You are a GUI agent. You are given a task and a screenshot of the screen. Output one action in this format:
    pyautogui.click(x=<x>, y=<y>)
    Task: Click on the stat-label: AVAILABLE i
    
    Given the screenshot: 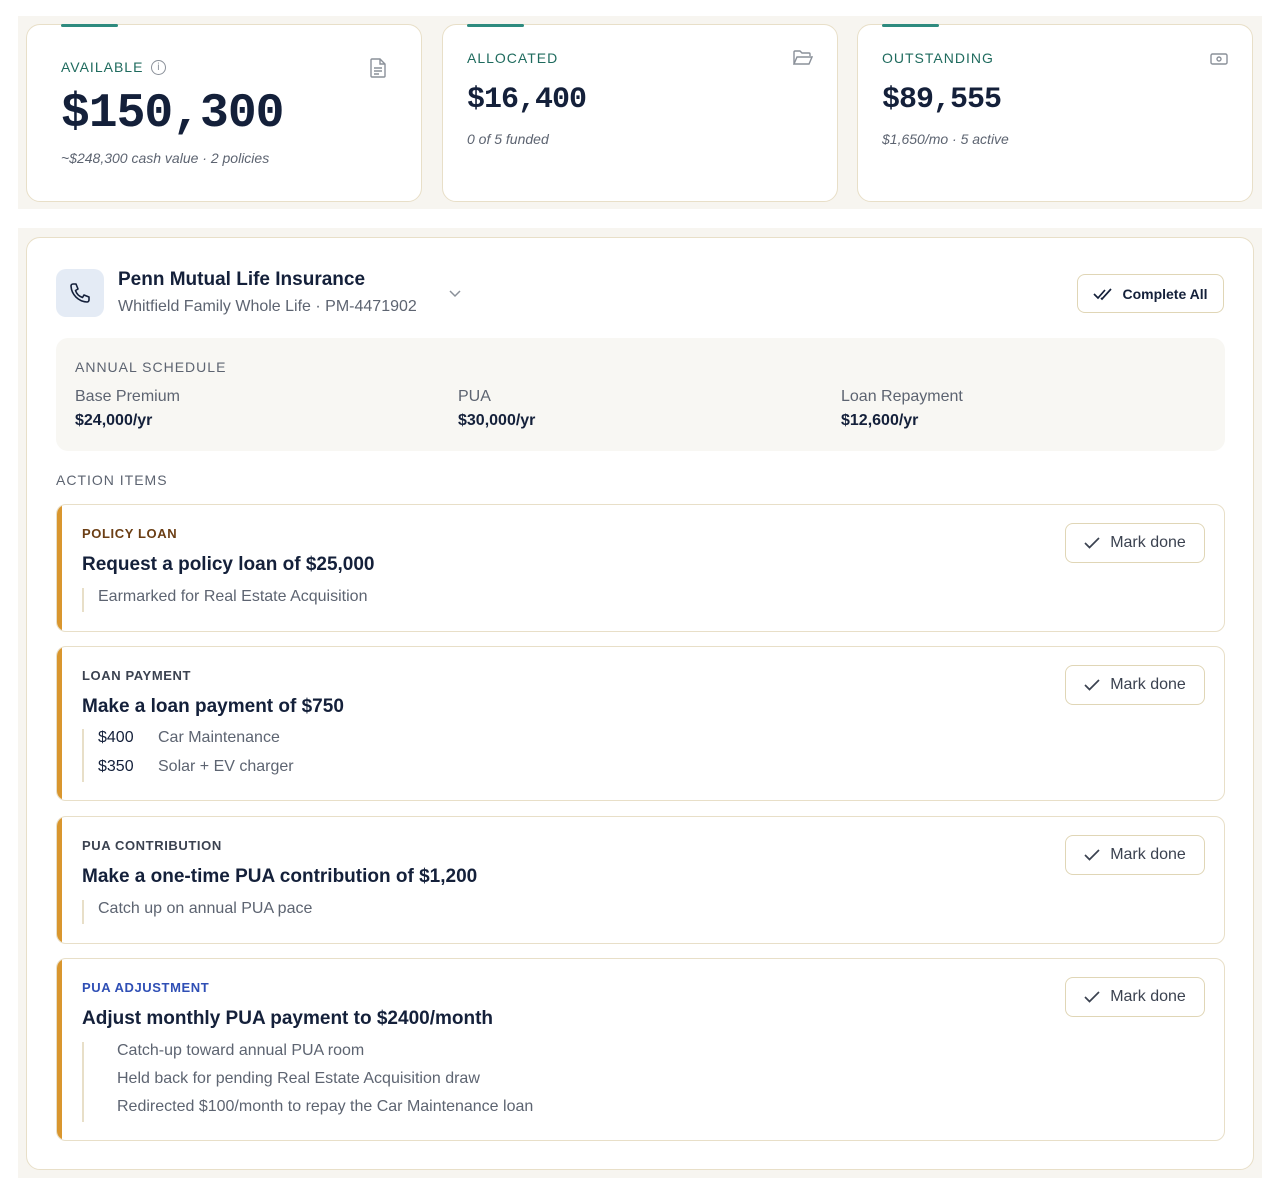 What is the action you would take?
    pyautogui.click(x=114, y=67)
    